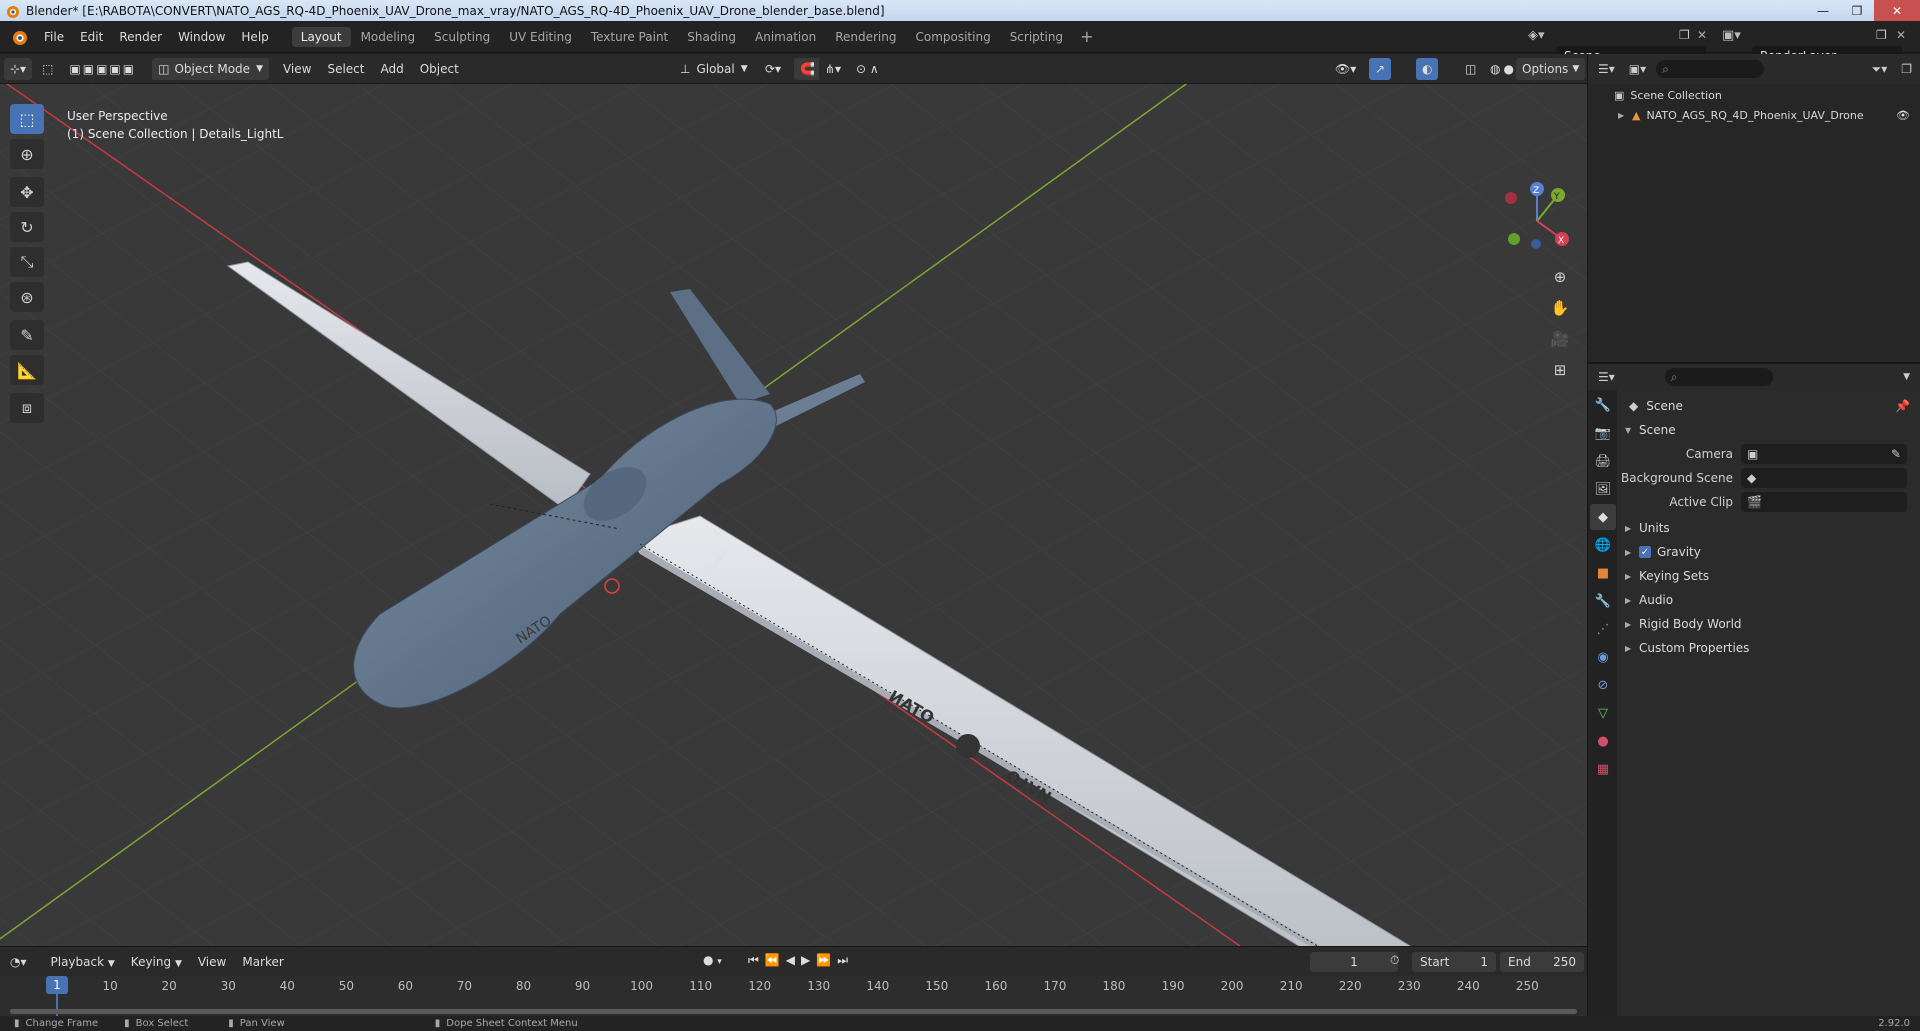 This screenshot has height=1031, width=1920. Describe the element at coordinates (1603, 573) in the screenshot. I see `object-tab-icon: ■` at that location.